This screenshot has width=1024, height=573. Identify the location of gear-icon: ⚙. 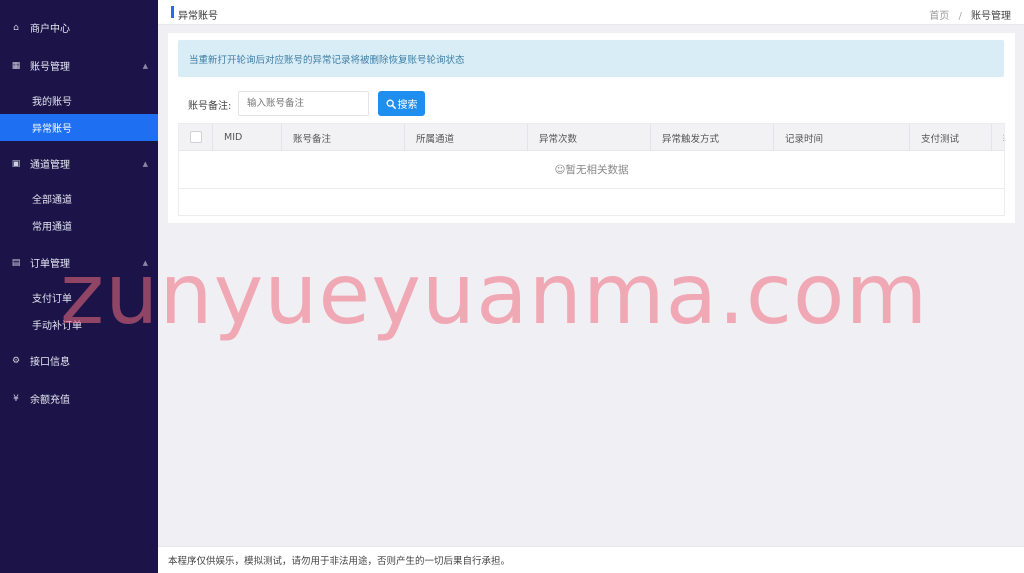
(16, 360).